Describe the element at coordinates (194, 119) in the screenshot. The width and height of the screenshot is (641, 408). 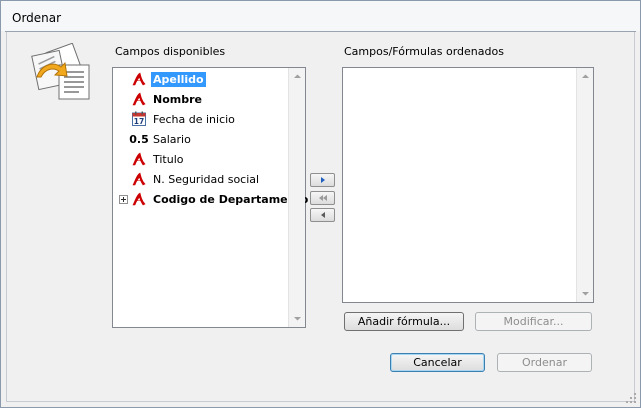
I see `list-item-label: Fecha de inicio` at that location.